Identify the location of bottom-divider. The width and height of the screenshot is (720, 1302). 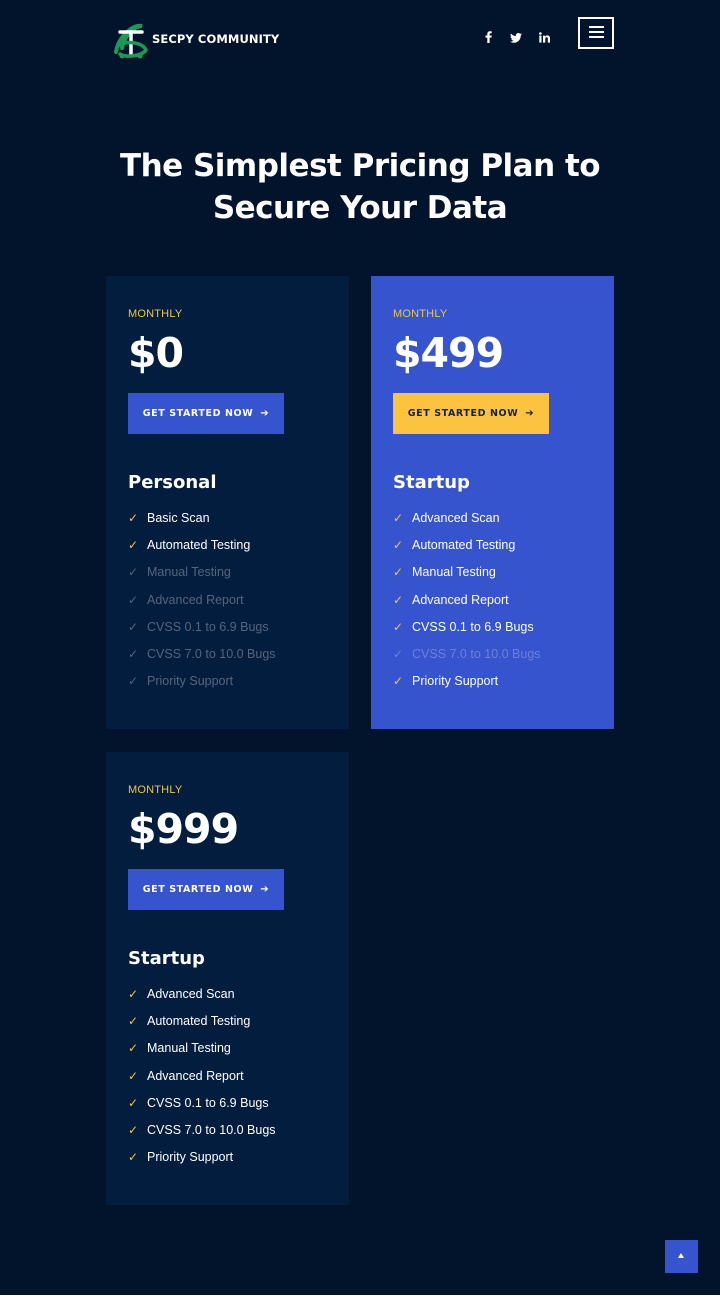
(360, 1298).